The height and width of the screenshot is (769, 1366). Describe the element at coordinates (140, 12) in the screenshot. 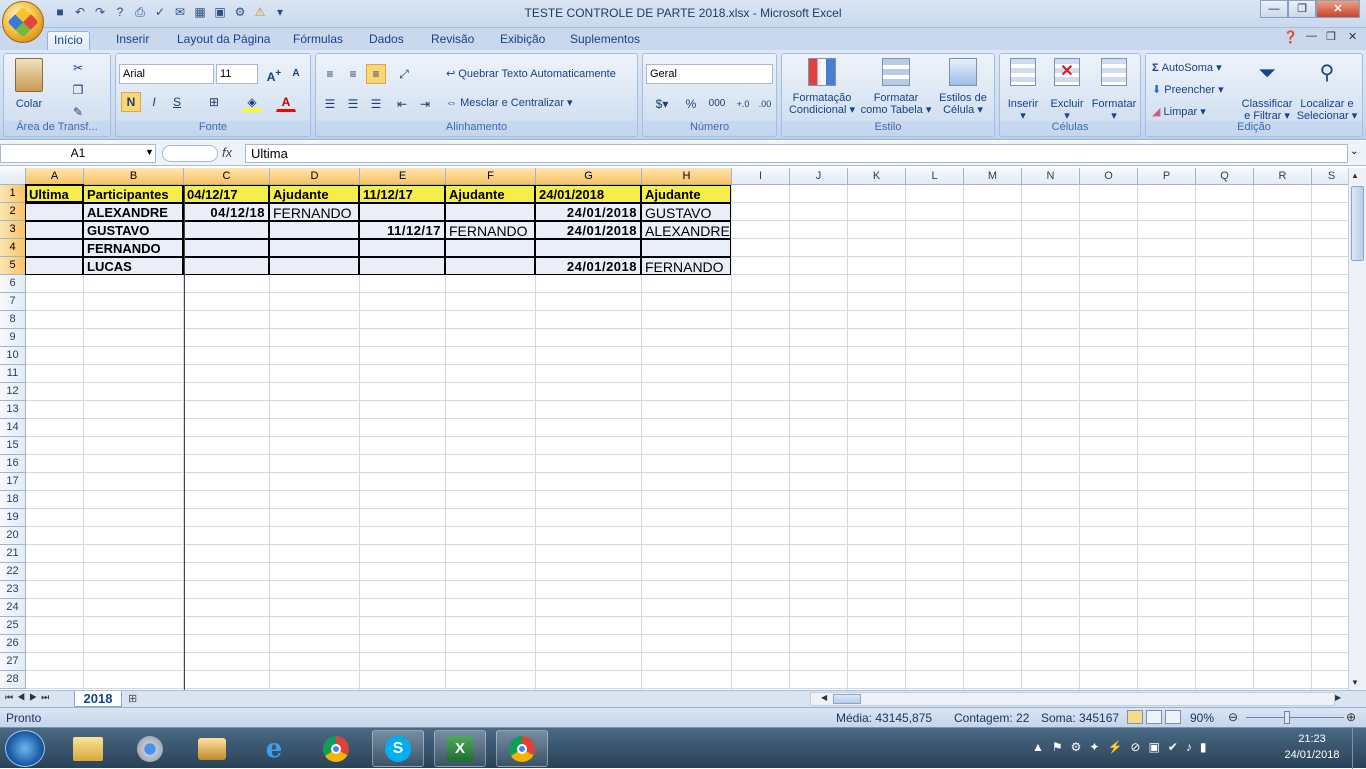

I see `print-preview-icon: ⎙` at that location.